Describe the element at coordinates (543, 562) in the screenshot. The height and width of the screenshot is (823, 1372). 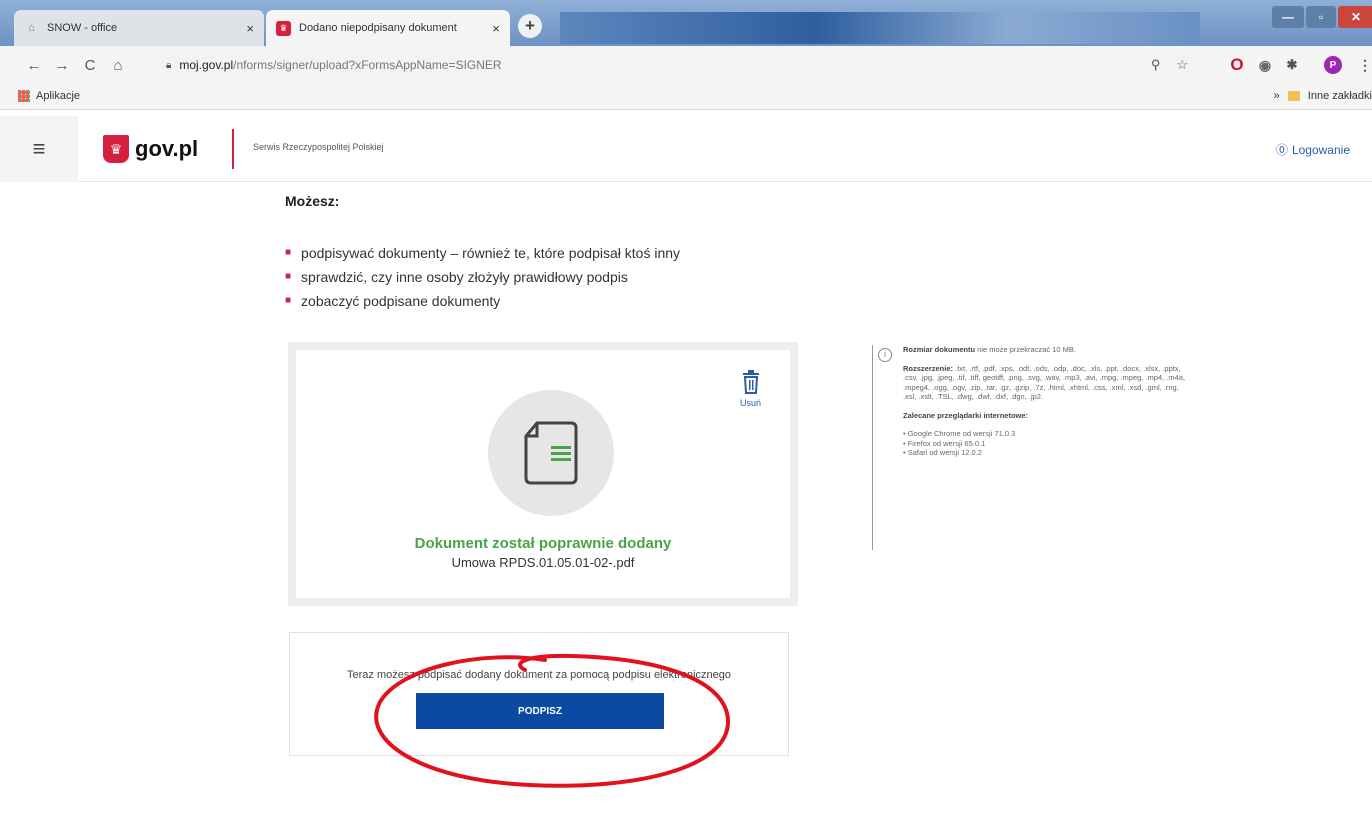
I see `uploaded-filename: Umowa RPDS.01.05.01-02-.pdf` at that location.